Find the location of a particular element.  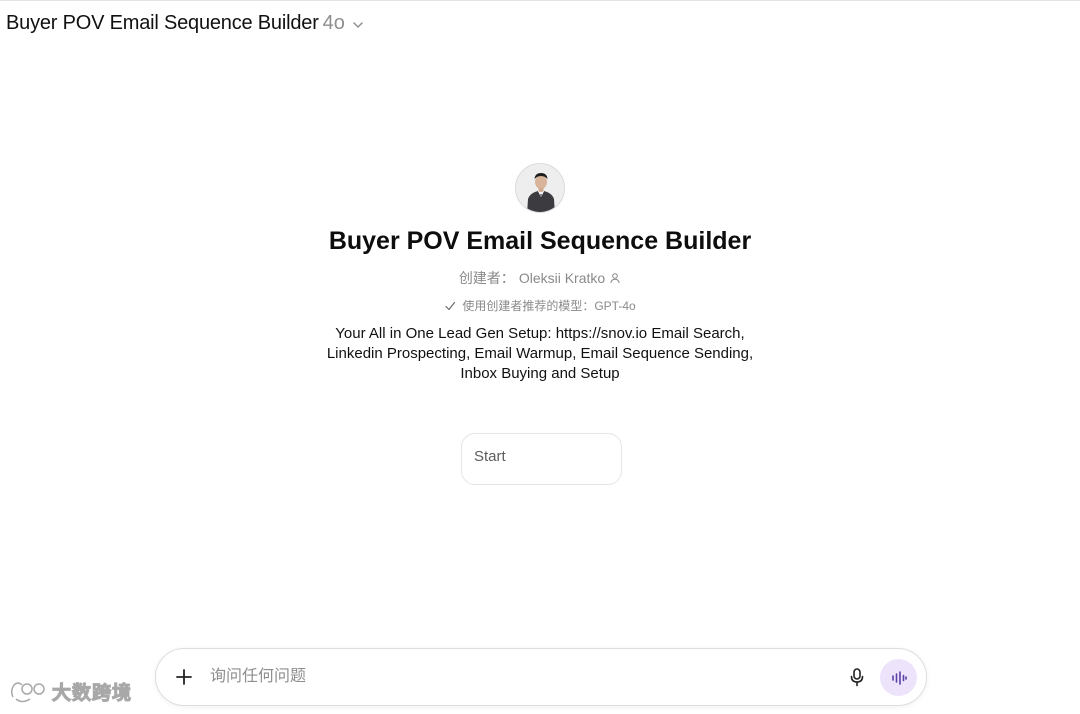

watermark-logo-icon is located at coordinates (27, 691).